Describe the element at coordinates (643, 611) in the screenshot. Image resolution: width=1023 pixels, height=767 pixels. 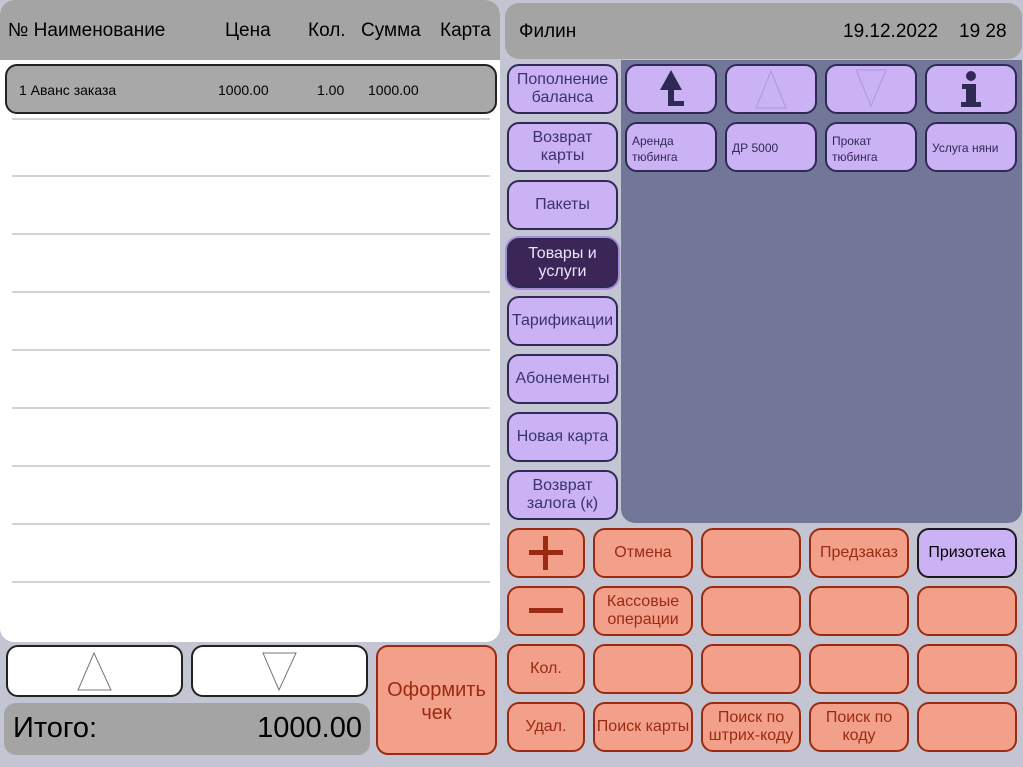
I see `cash-operations-button: Кассовые операции` at that location.